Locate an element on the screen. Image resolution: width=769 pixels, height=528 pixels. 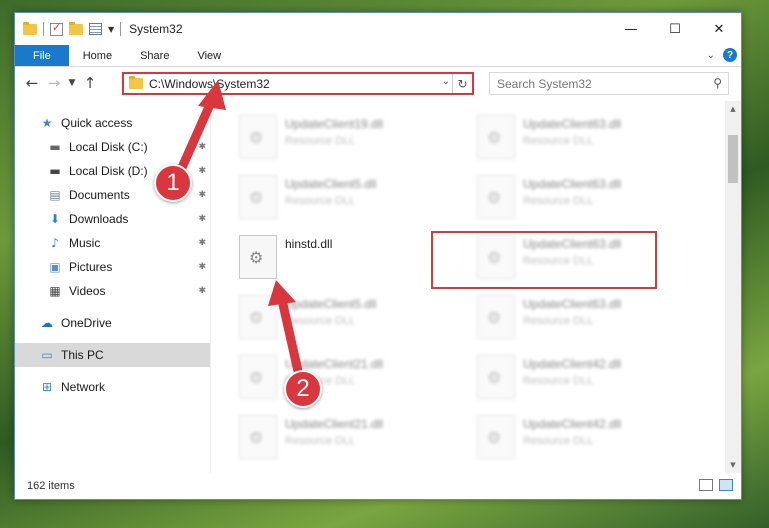
sidebar-item-onedrive: ☁ OneDrive is located at coordinates (112, 323).